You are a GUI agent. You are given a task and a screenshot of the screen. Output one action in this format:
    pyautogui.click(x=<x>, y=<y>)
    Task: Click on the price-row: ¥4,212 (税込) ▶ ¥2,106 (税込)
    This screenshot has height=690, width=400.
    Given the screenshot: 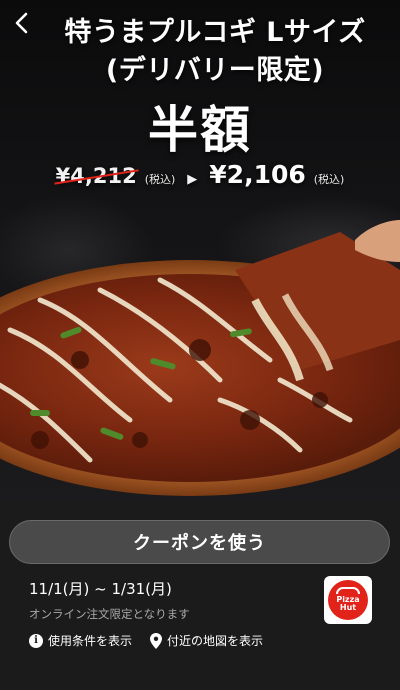 What is the action you would take?
    pyautogui.click(x=200, y=174)
    